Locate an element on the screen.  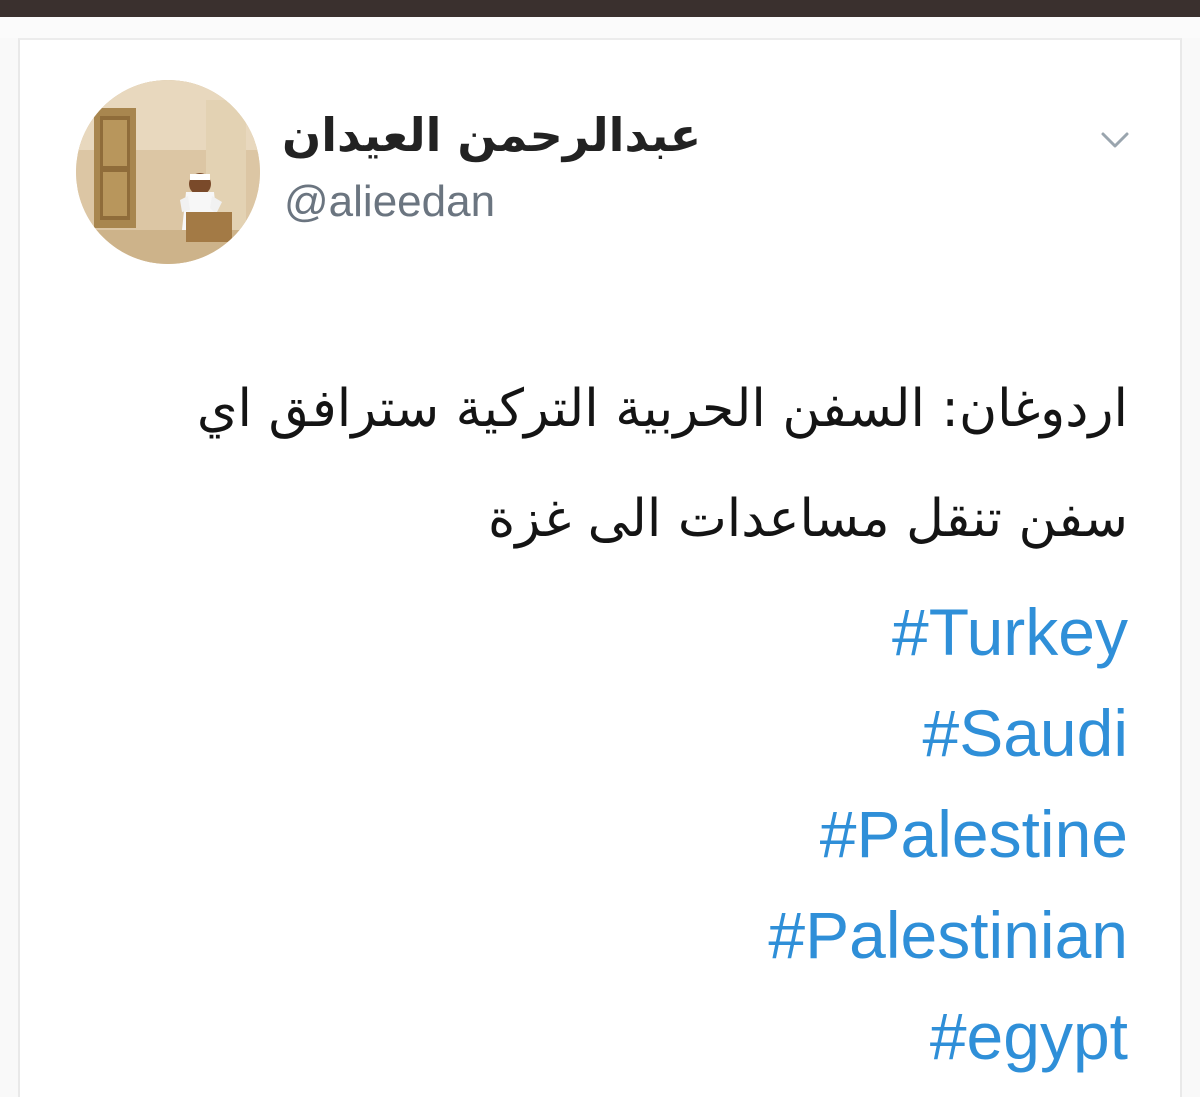
avatar-photo is located at coordinates (168, 172).